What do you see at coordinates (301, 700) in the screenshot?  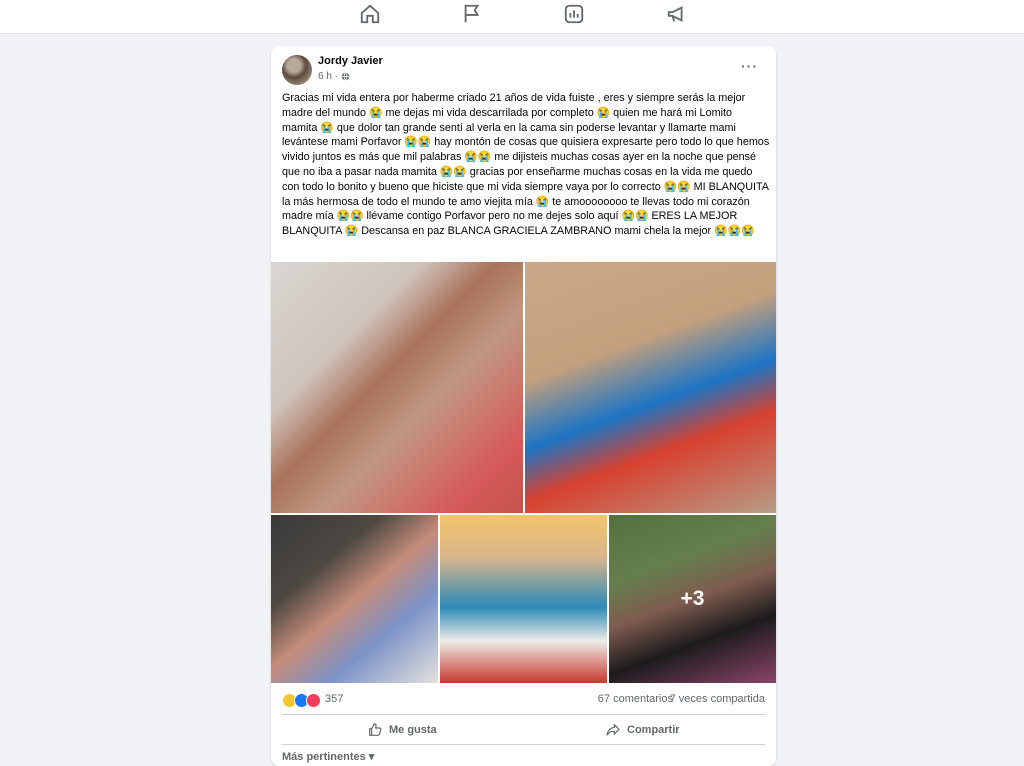 I see `reaction-icons` at bounding box center [301, 700].